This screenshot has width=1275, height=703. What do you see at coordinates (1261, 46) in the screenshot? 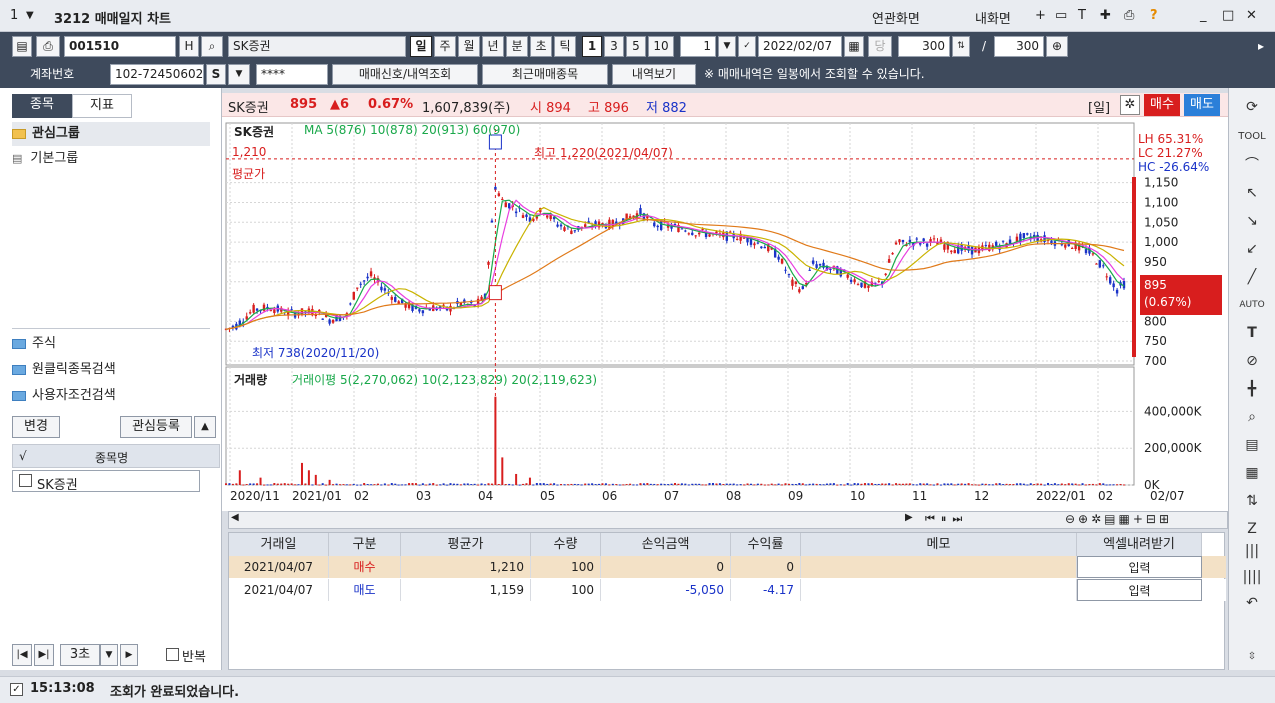
I see `chevron-right-icon: ▸` at bounding box center [1261, 46].